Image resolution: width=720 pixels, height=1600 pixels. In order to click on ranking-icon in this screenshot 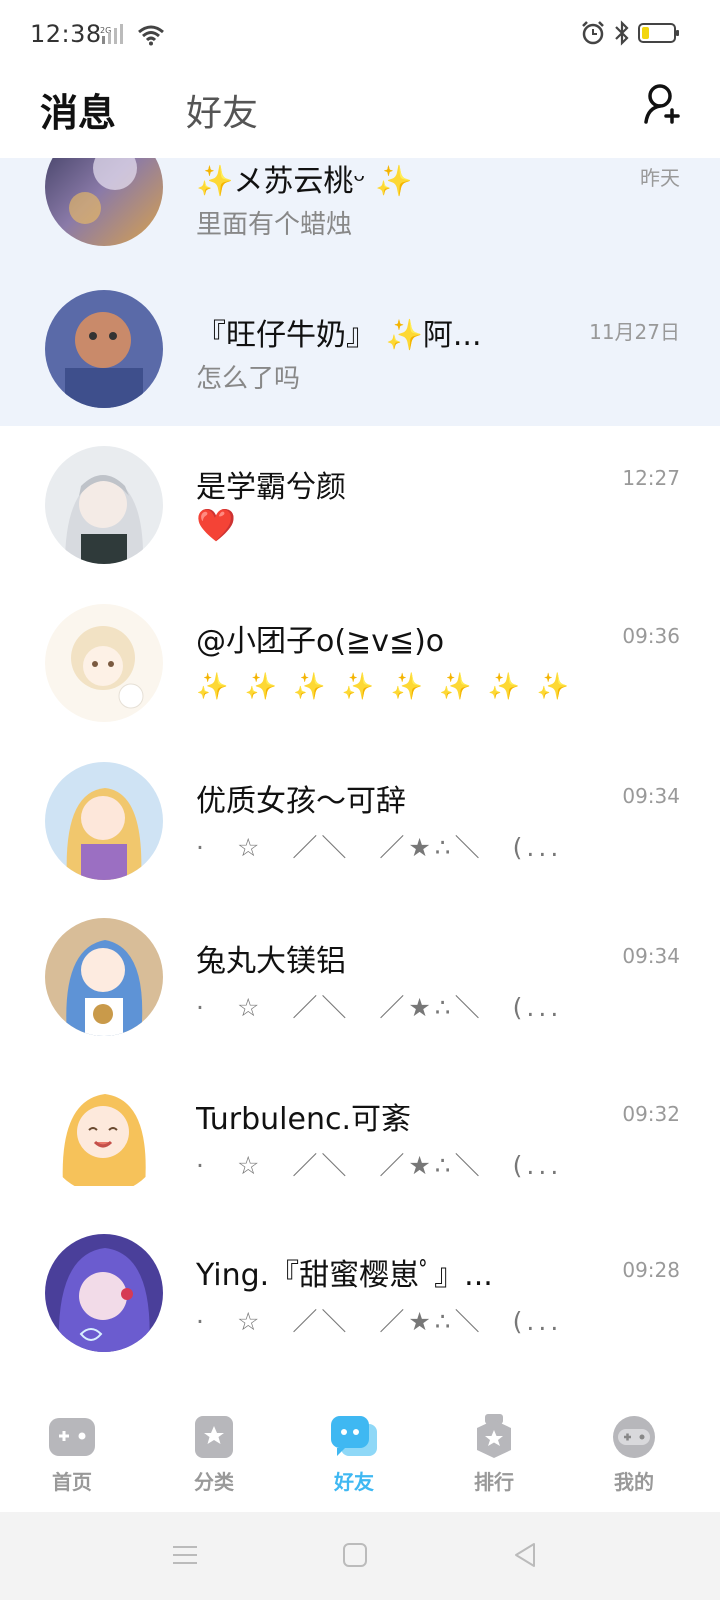, I will do `click(494, 1437)`.